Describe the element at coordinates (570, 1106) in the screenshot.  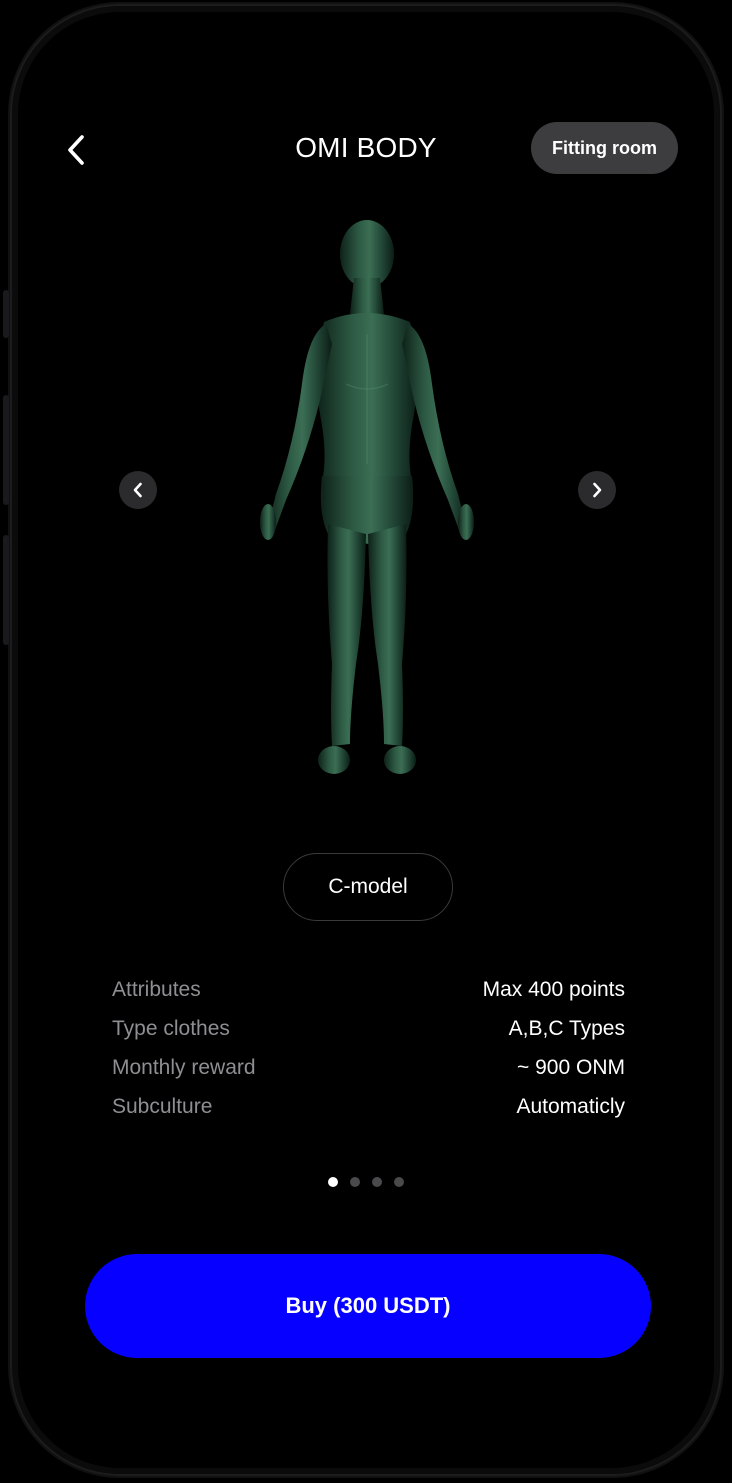
I see `spec-value: Automaticly` at that location.